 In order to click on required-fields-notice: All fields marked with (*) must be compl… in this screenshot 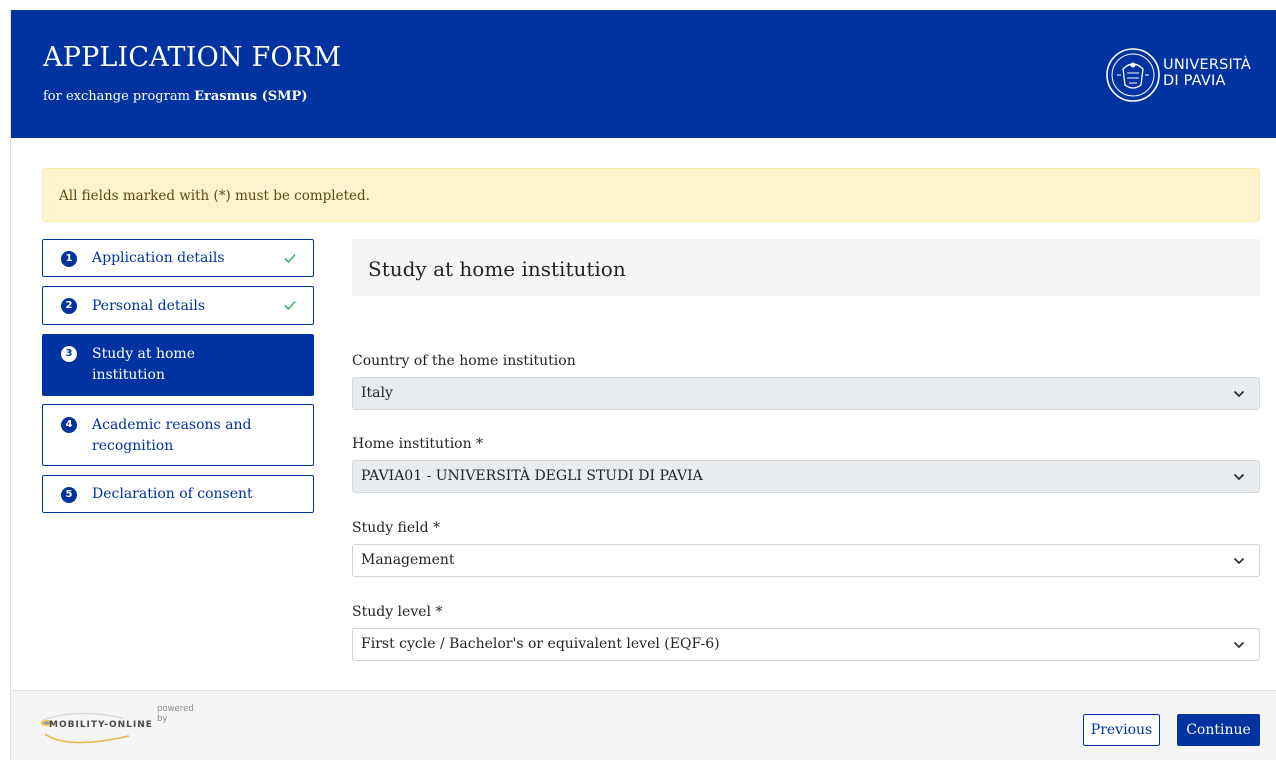, I will do `click(651, 195)`.